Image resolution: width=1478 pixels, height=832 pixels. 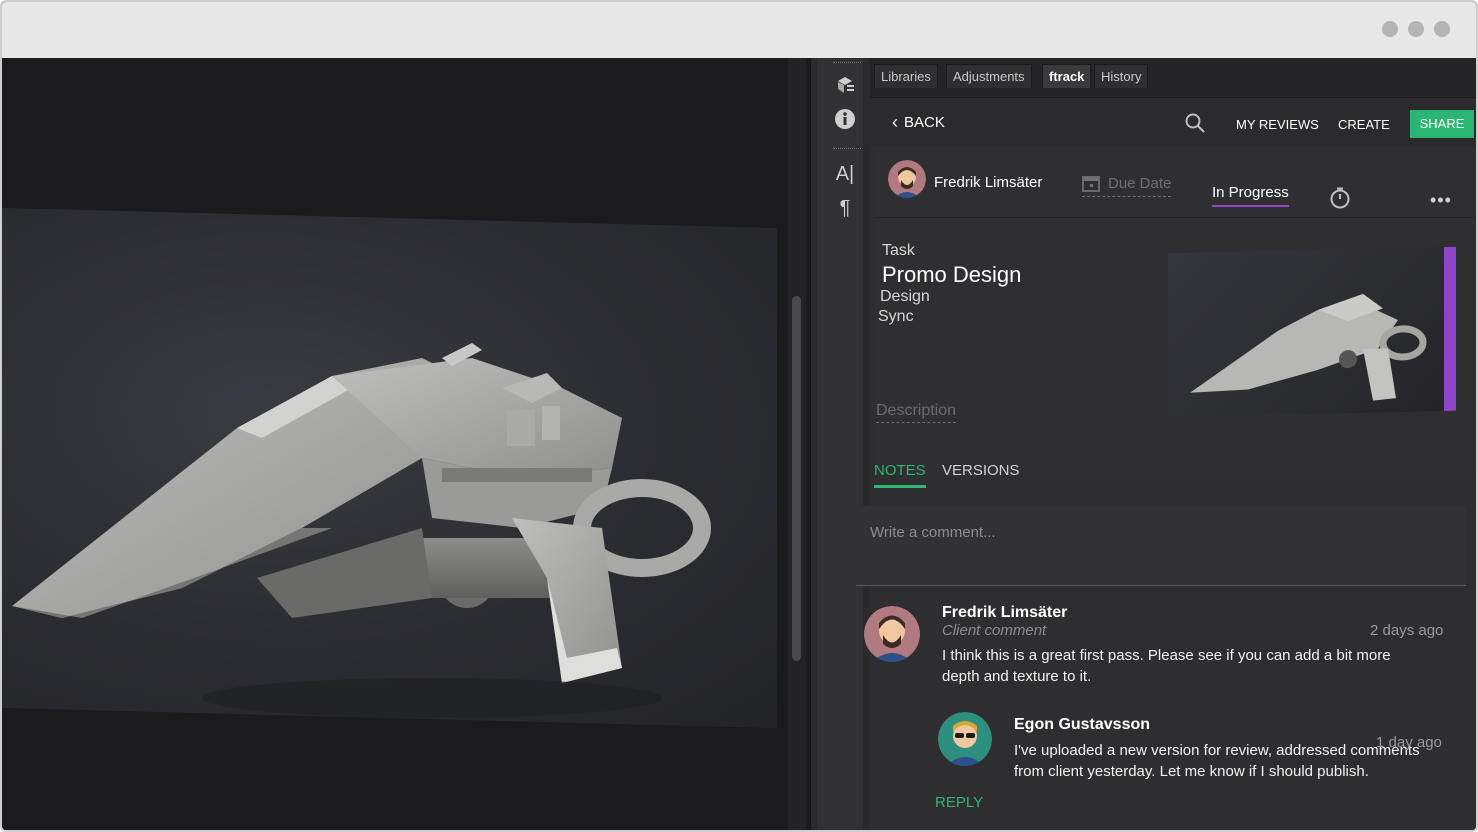 I want to click on window-controls, so click(x=1416, y=29).